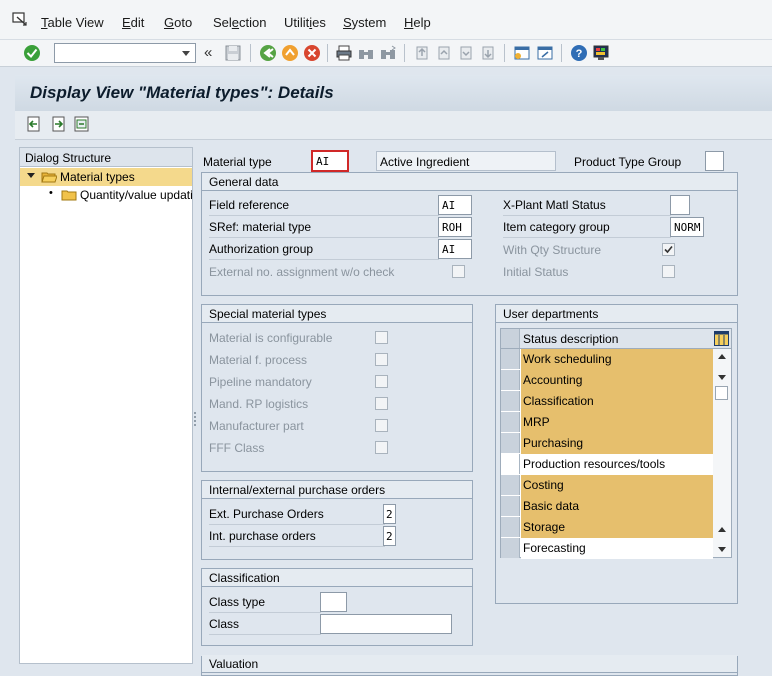  What do you see at coordinates (381, 359) in the screenshot?
I see `material-process-checkbox` at bounding box center [381, 359].